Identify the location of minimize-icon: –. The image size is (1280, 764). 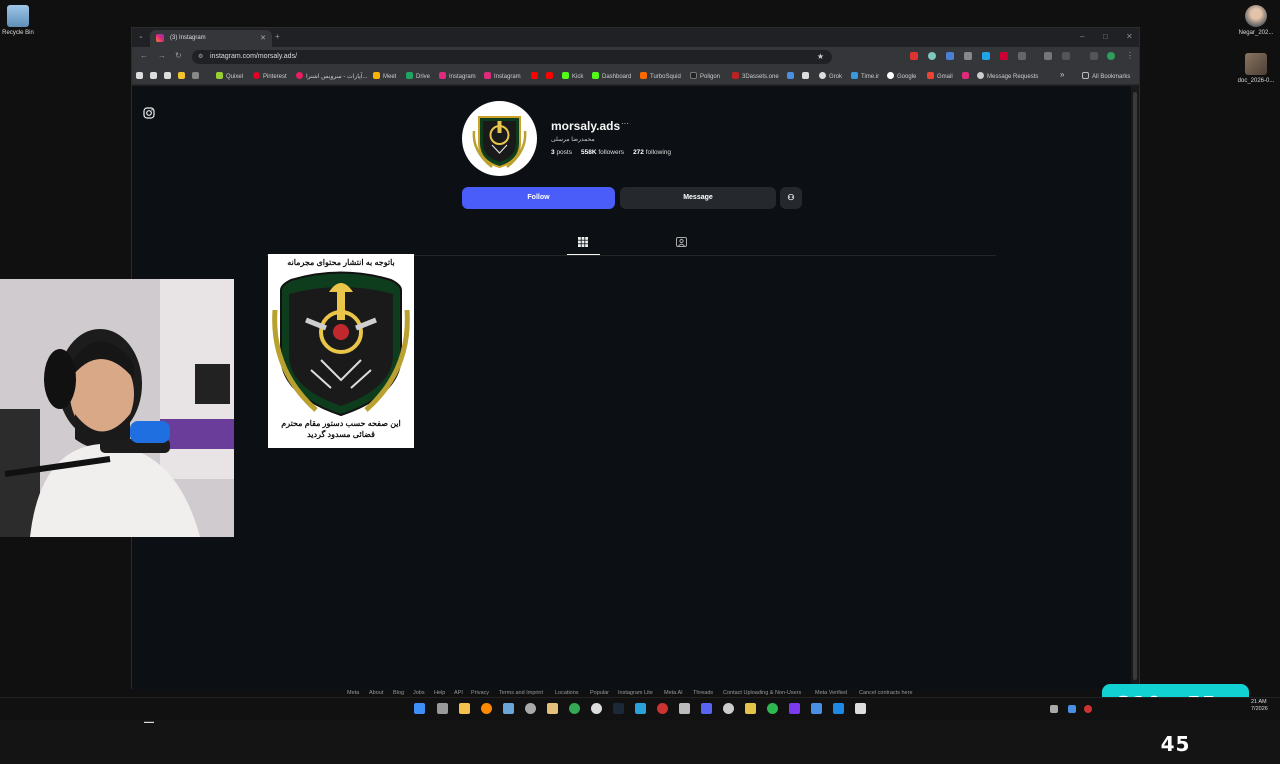
(1082, 36).